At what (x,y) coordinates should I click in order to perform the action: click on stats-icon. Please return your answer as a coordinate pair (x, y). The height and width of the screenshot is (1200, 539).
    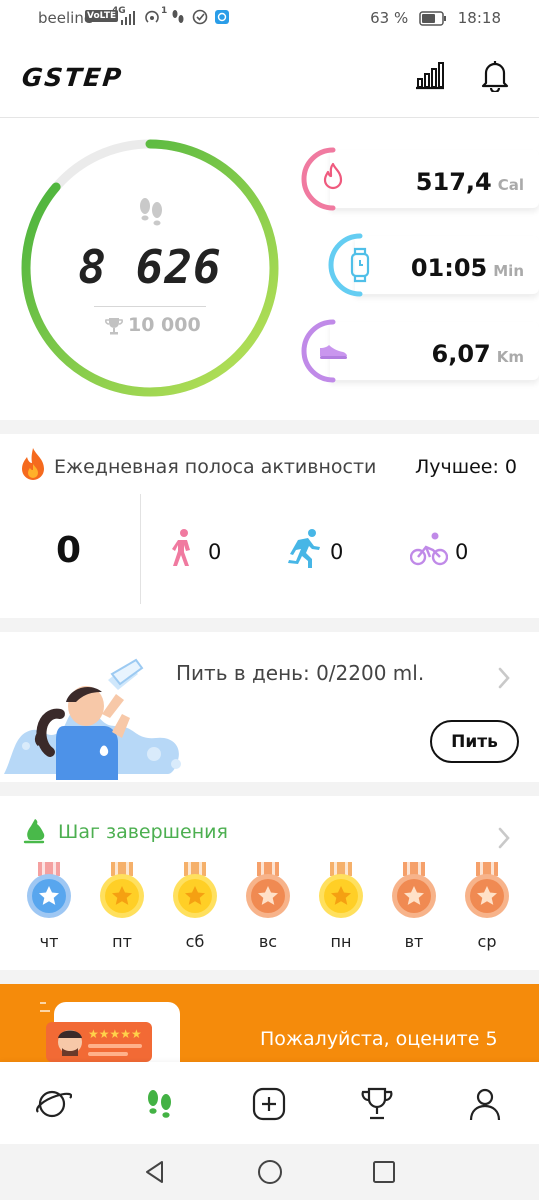
    Looking at the image, I should click on (430, 75).